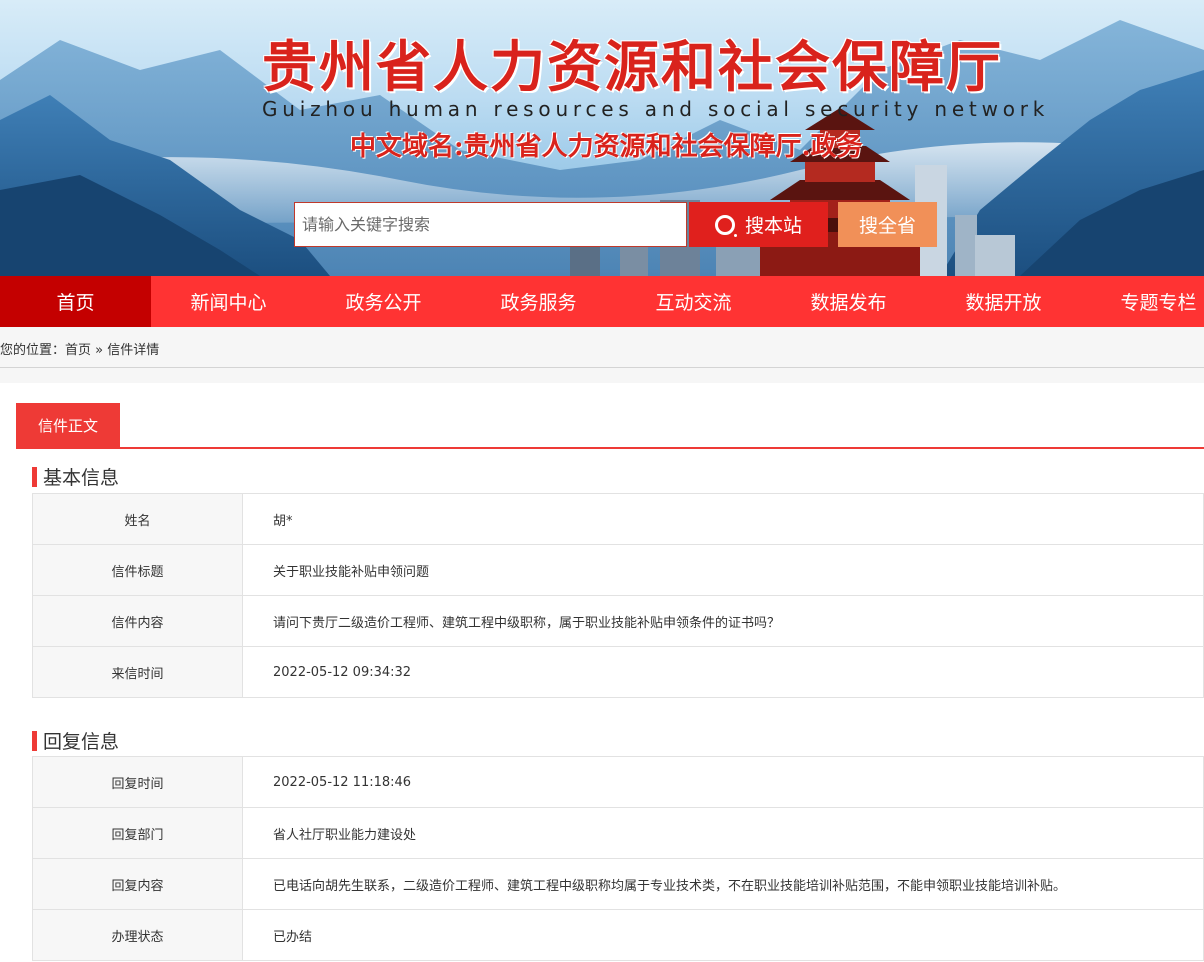 The height and width of the screenshot is (962, 1204). I want to click on site-title: 贵州省人力资源和社会保障厅, so click(633, 67).